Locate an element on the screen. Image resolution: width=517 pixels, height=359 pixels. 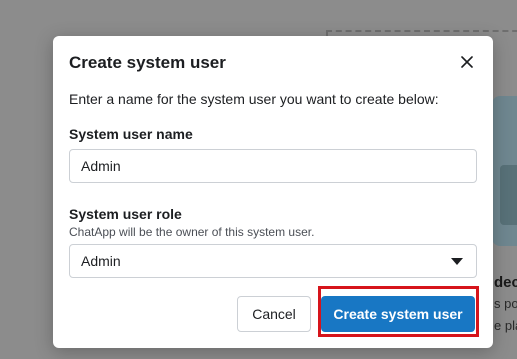
system-user-name-input is located at coordinates (273, 166).